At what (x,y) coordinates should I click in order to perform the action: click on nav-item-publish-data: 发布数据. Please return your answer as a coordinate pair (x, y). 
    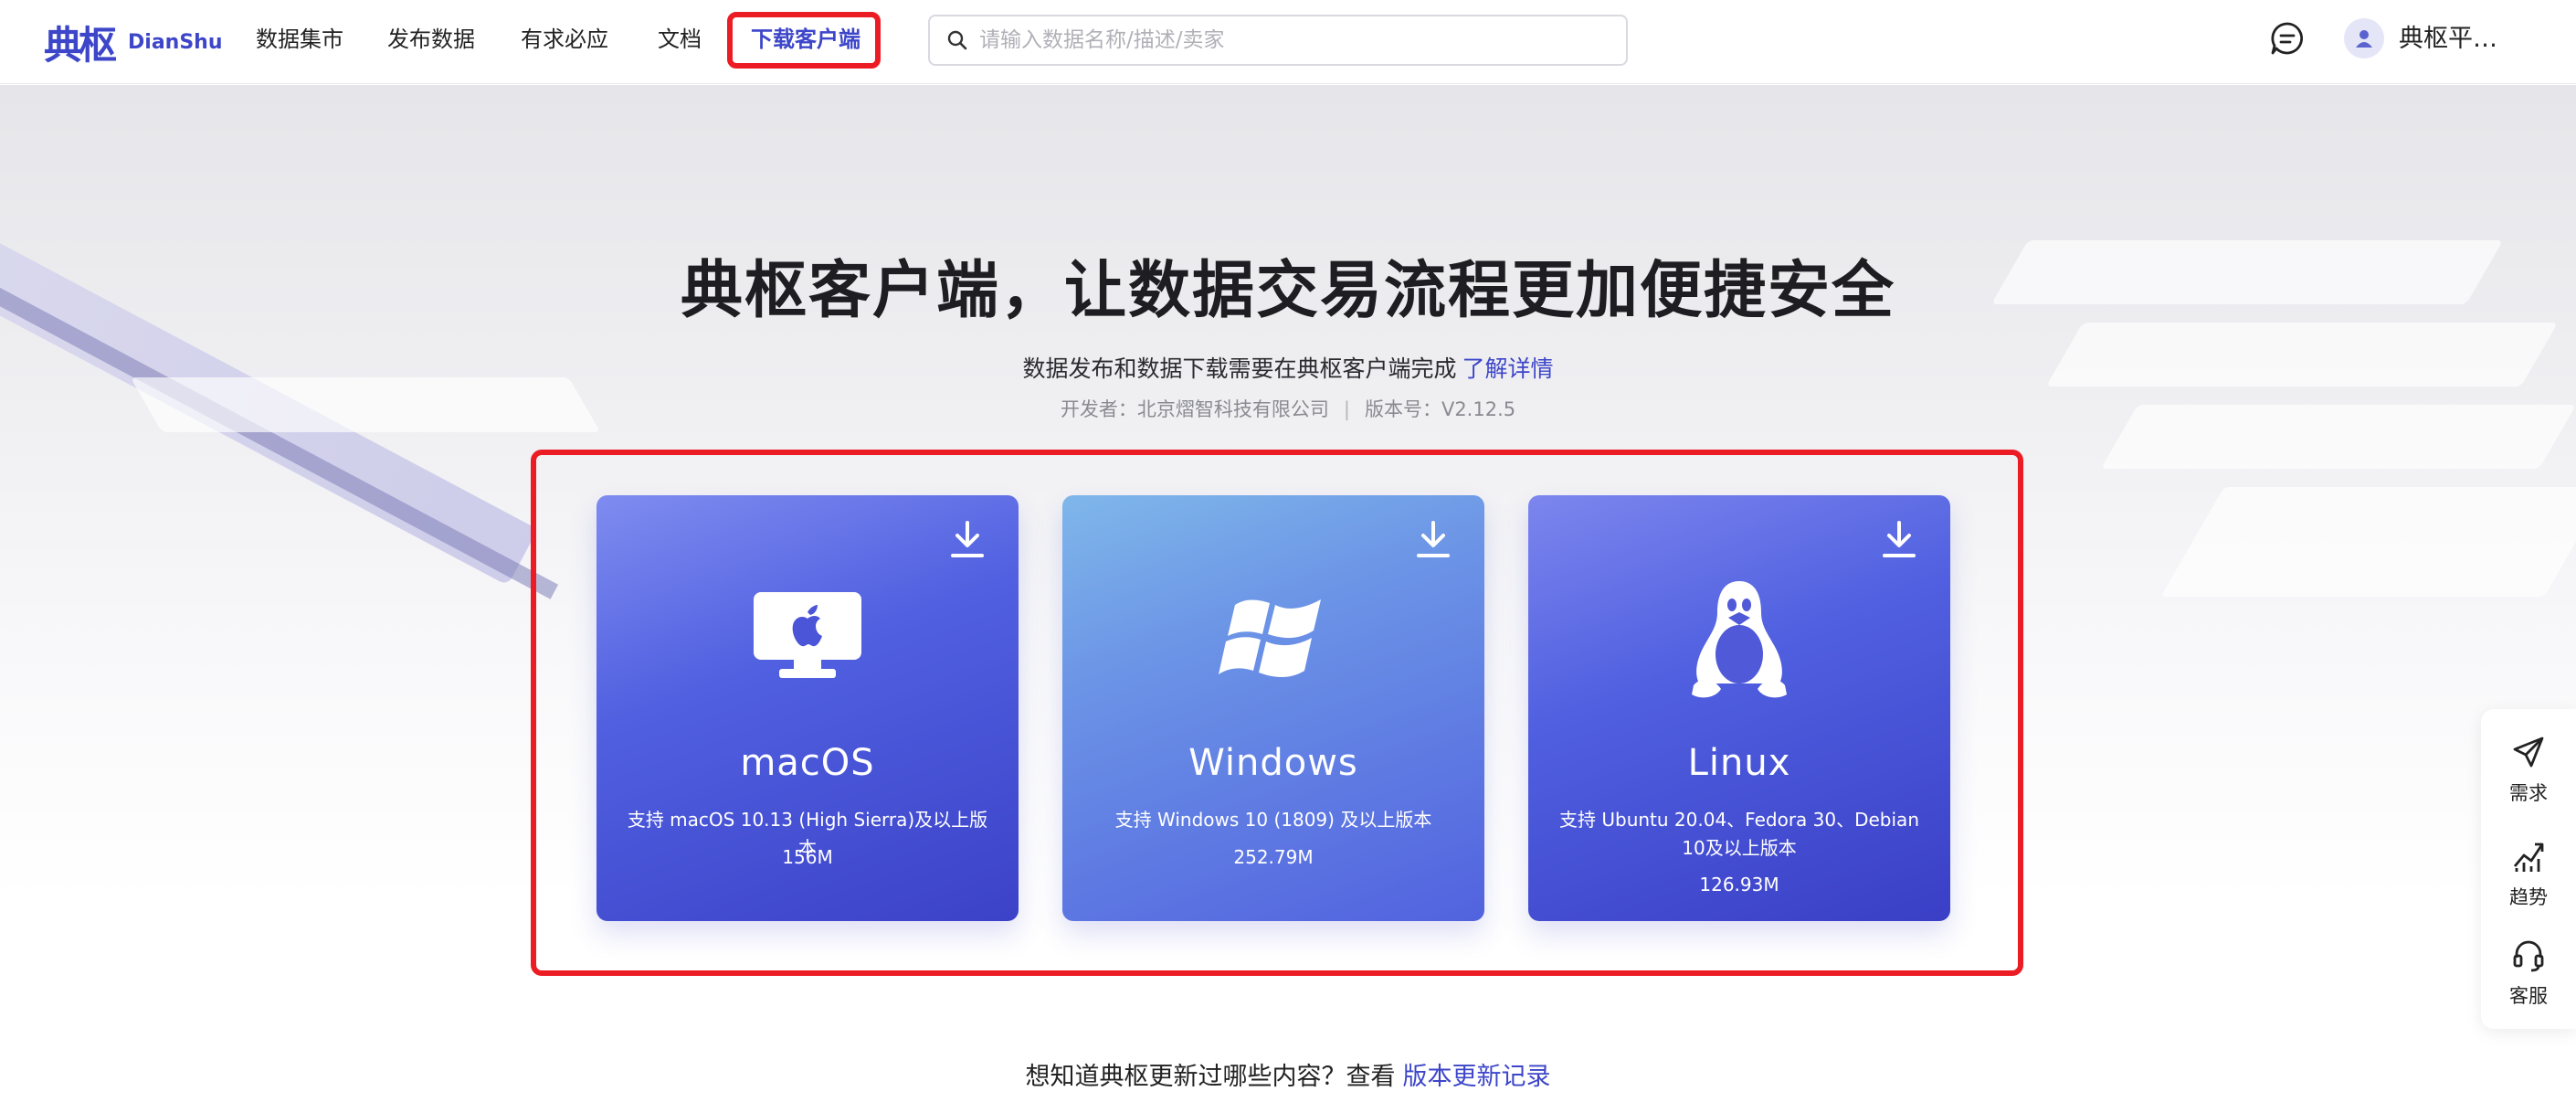
    Looking at the image, I should click on (431, 39).